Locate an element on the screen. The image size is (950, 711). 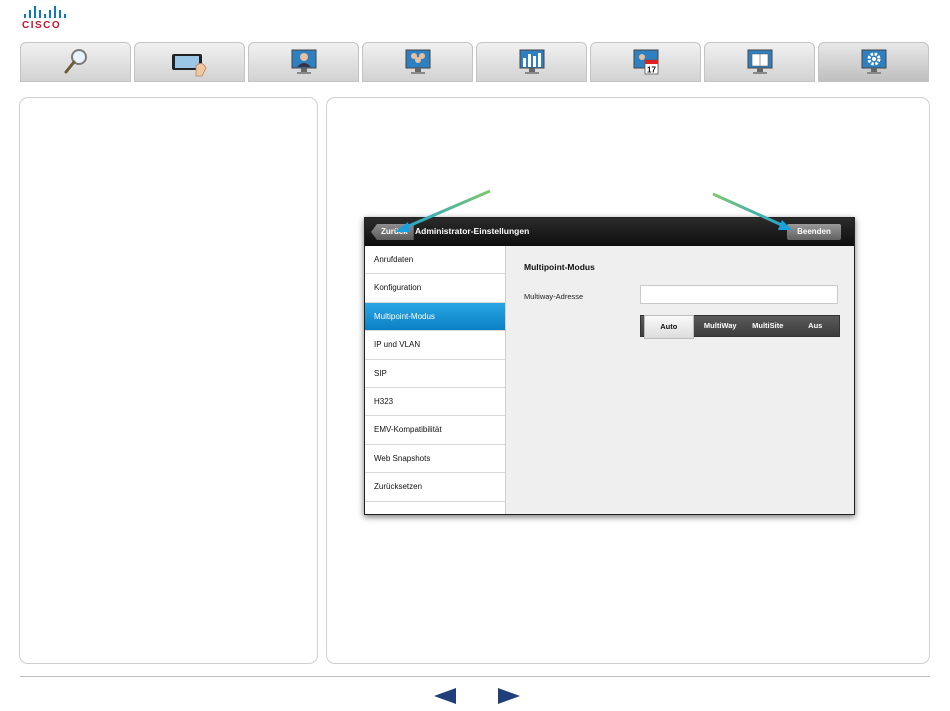
triangle-left-icon is located at coordinates (446, 696).